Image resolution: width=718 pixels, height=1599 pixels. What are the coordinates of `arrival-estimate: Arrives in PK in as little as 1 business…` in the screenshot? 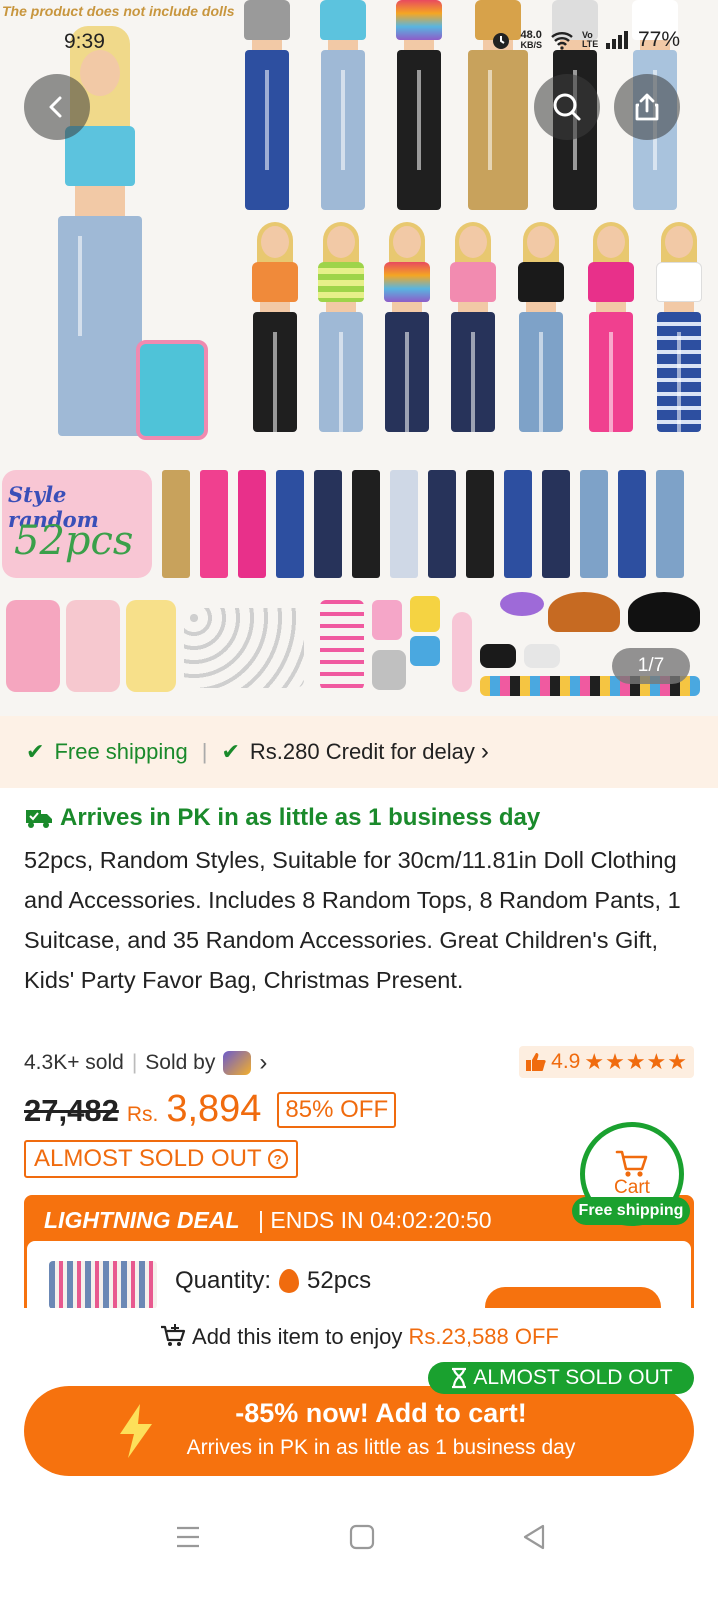 It's located at (282, 818).